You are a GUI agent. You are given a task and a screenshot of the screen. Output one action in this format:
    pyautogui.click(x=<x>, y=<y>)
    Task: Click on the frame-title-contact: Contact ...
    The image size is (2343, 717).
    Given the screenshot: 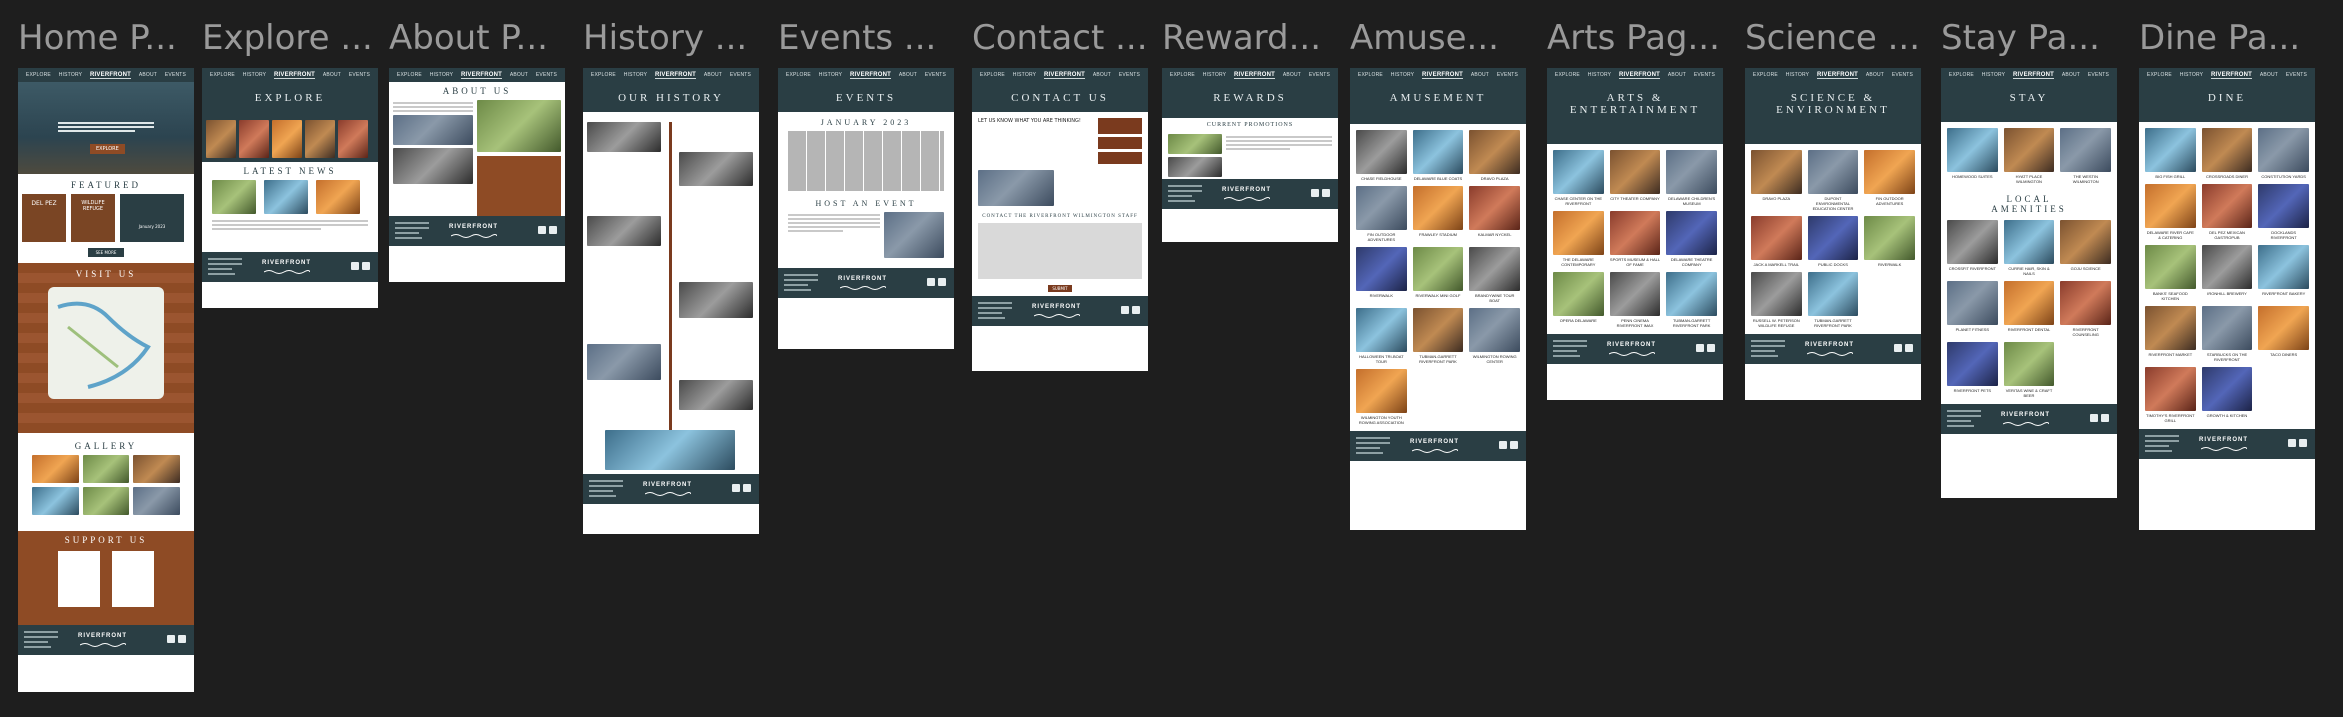 What is the action you would take?
    pyautogui.click(x=1060, y=38)
    